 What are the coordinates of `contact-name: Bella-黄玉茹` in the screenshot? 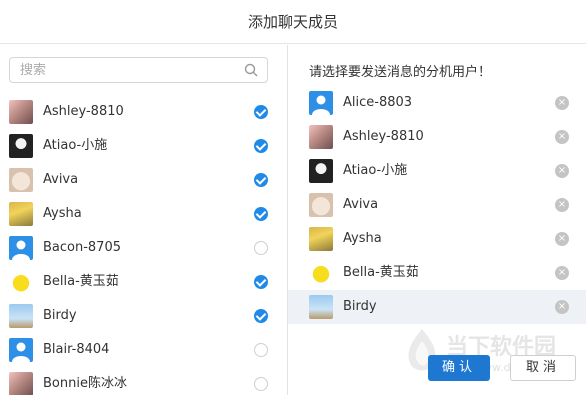 It's located at (81, 281).